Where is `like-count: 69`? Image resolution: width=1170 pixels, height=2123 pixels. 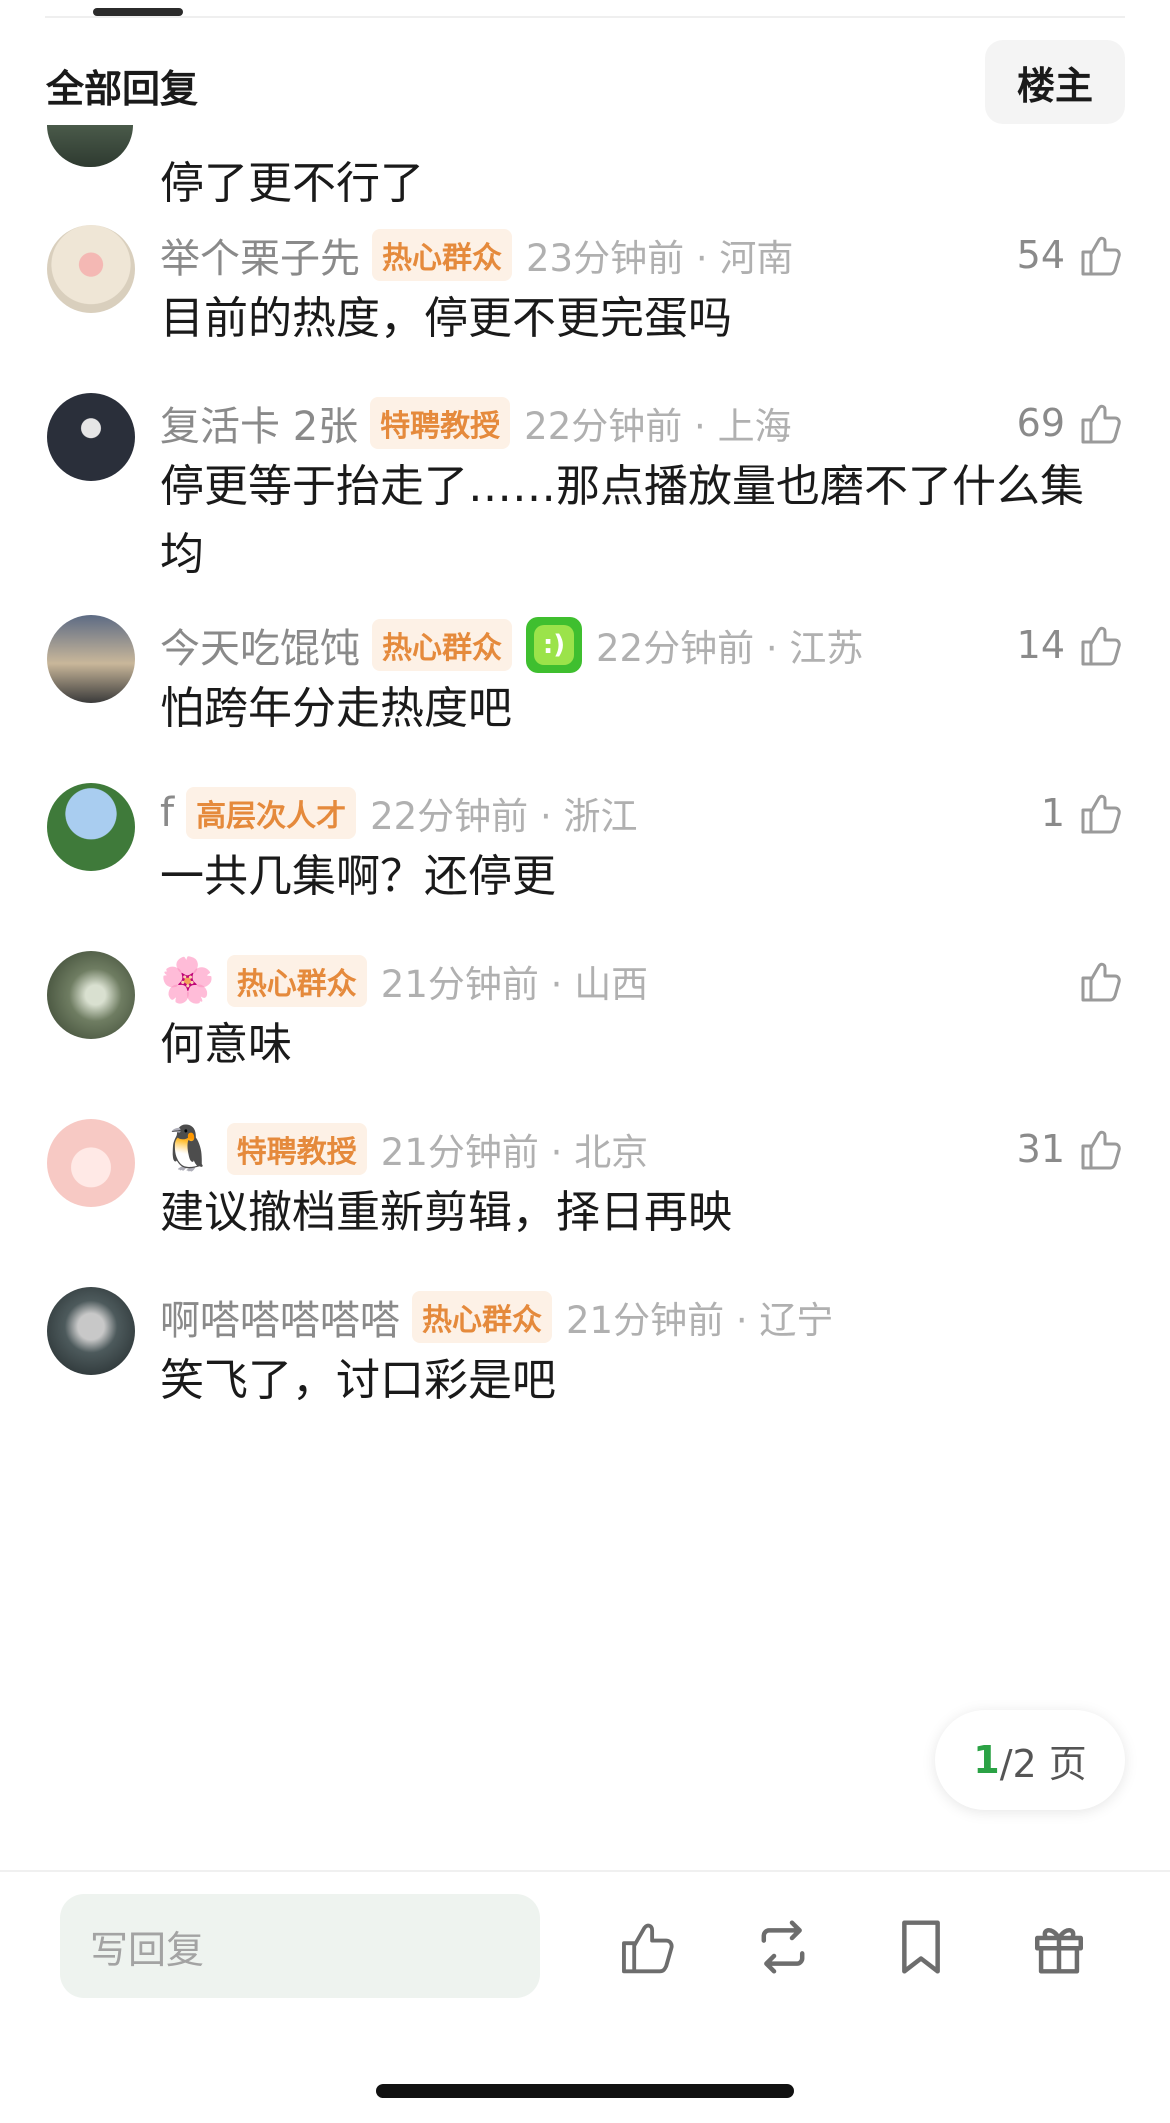 like-count: 69 is located at coordinates (1040, 423).